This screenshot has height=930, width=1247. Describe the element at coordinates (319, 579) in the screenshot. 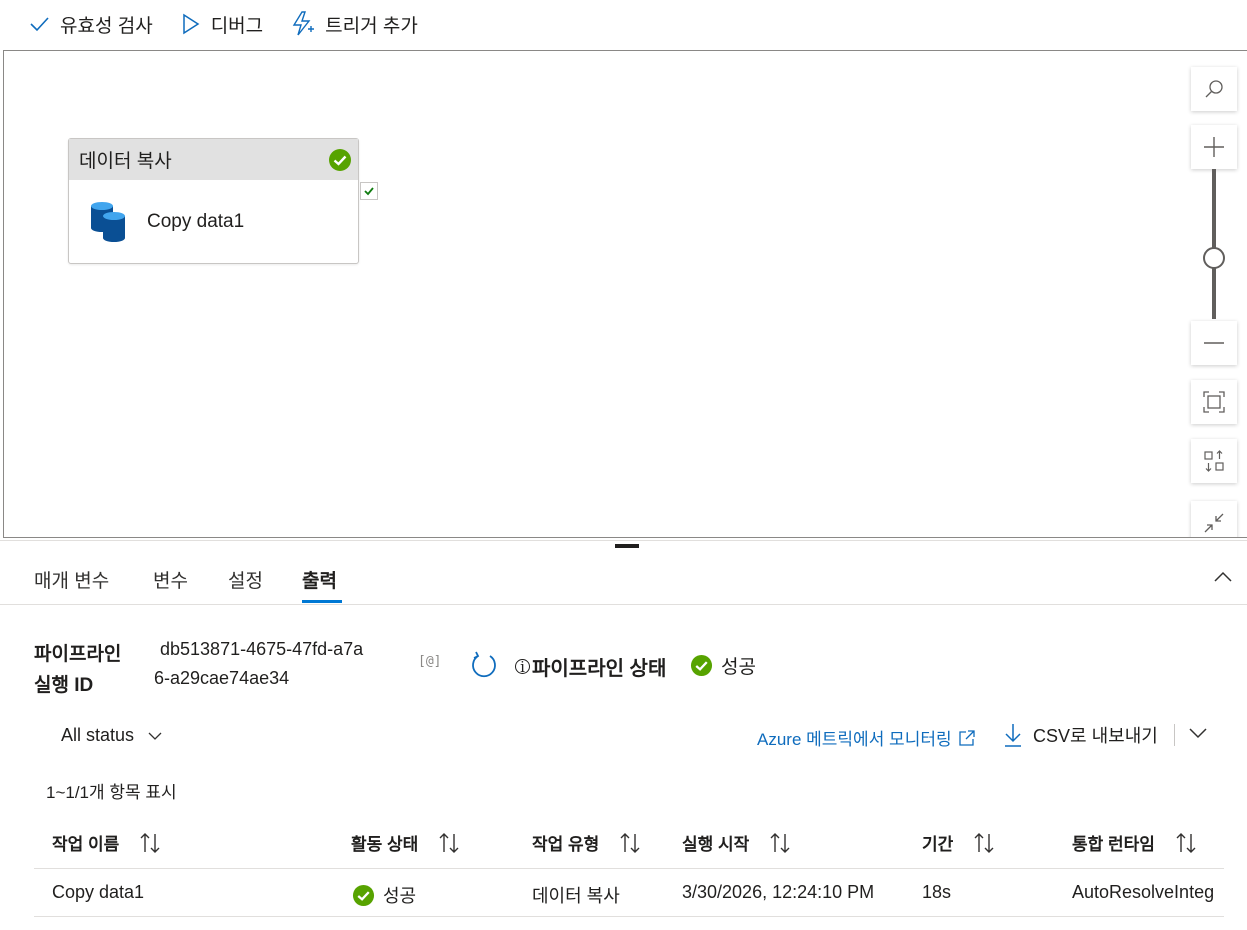

I see `tab-output: 출력` at that location.